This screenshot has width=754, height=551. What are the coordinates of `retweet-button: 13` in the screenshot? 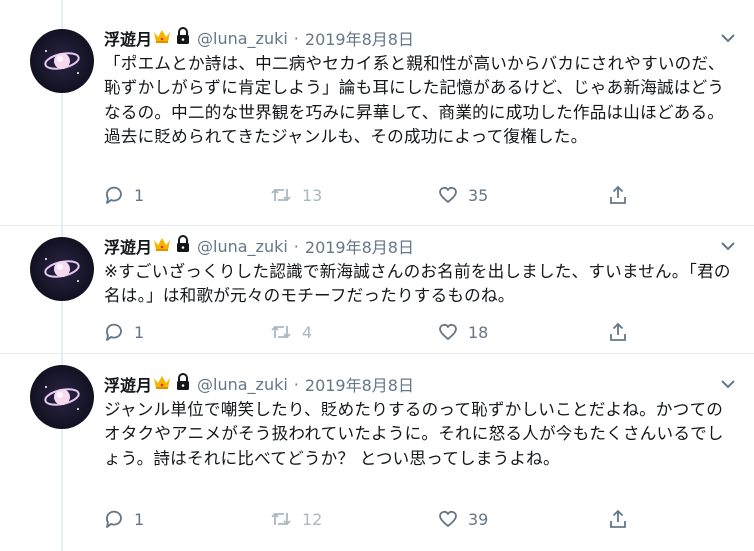 It's located at (296, 195).